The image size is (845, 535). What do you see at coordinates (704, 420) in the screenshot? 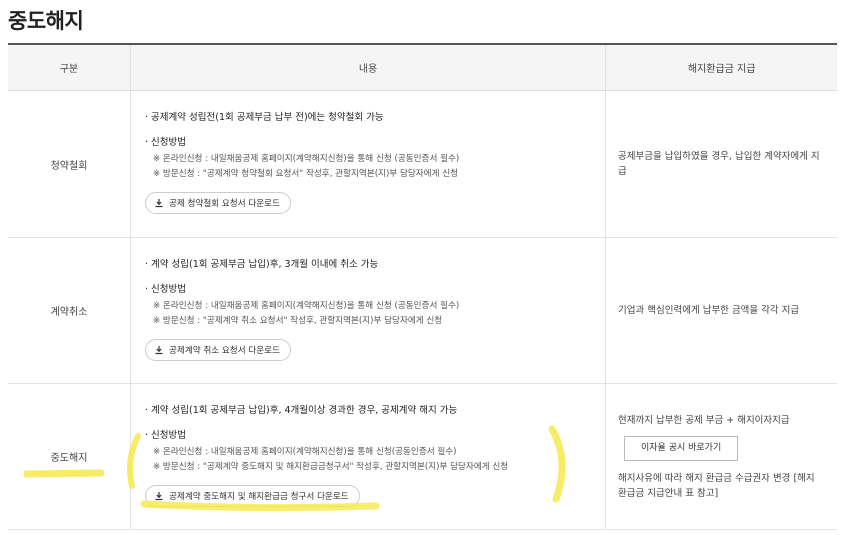
I see `payment-text: 현재까지 납부한 공제 부금 + 해지이자지급` at bounding box center [704, 420].